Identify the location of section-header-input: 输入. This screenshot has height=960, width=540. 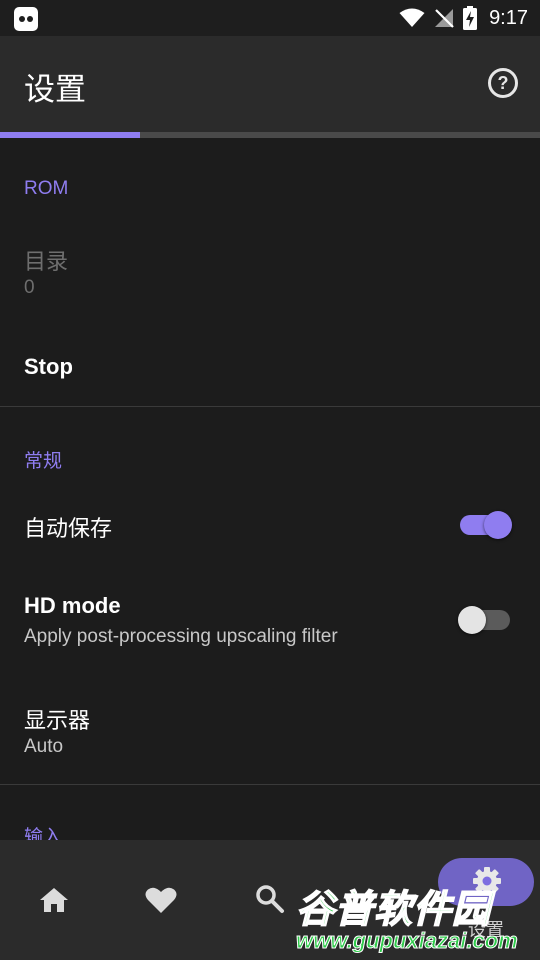
(43, 833).